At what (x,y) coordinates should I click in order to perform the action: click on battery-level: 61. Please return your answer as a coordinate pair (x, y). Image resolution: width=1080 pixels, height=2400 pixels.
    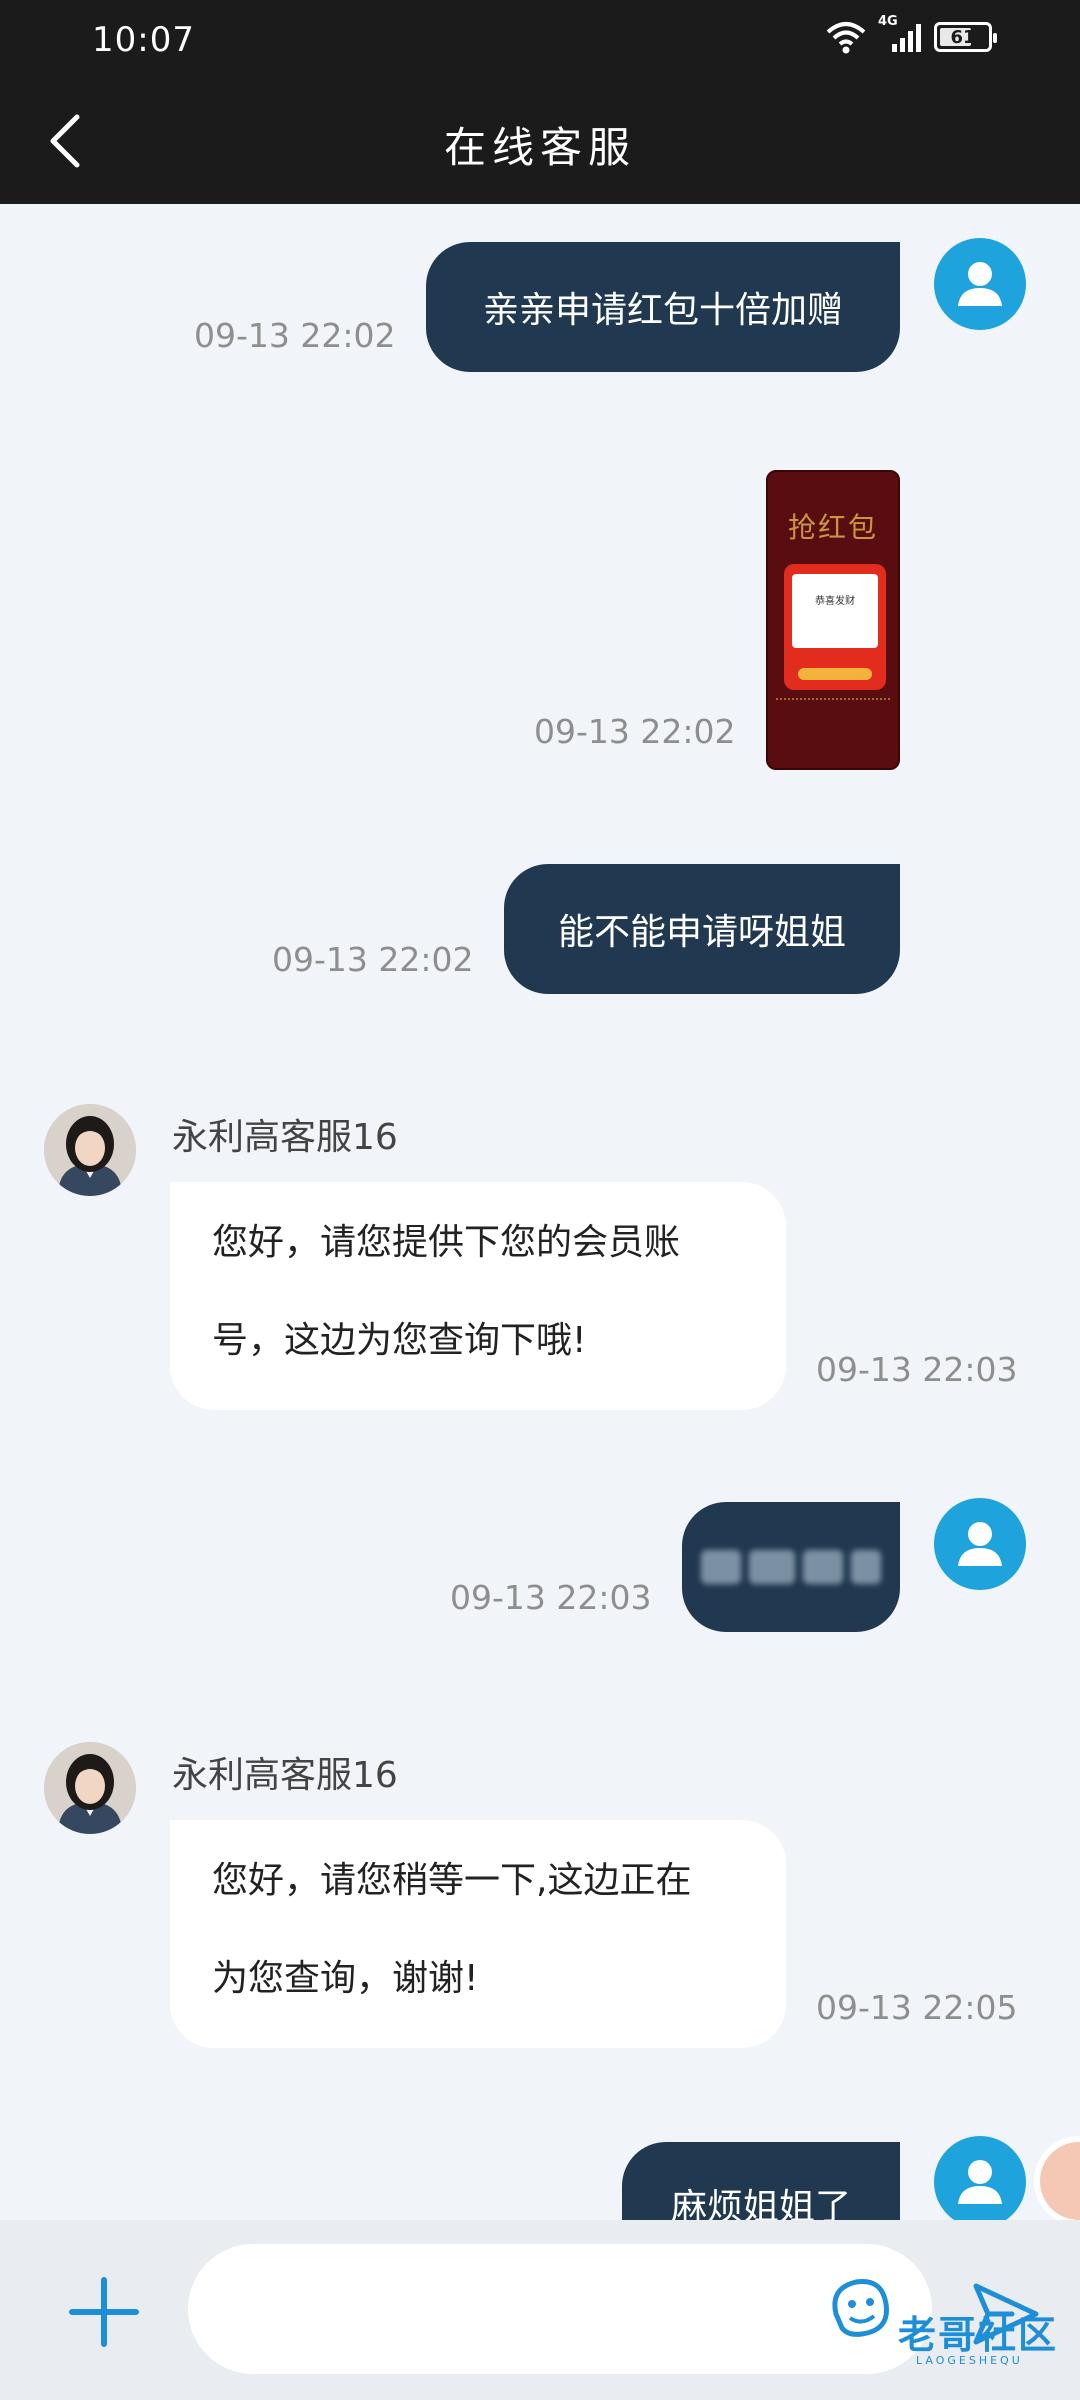
    Looking at the image, I should click on (963, 37).